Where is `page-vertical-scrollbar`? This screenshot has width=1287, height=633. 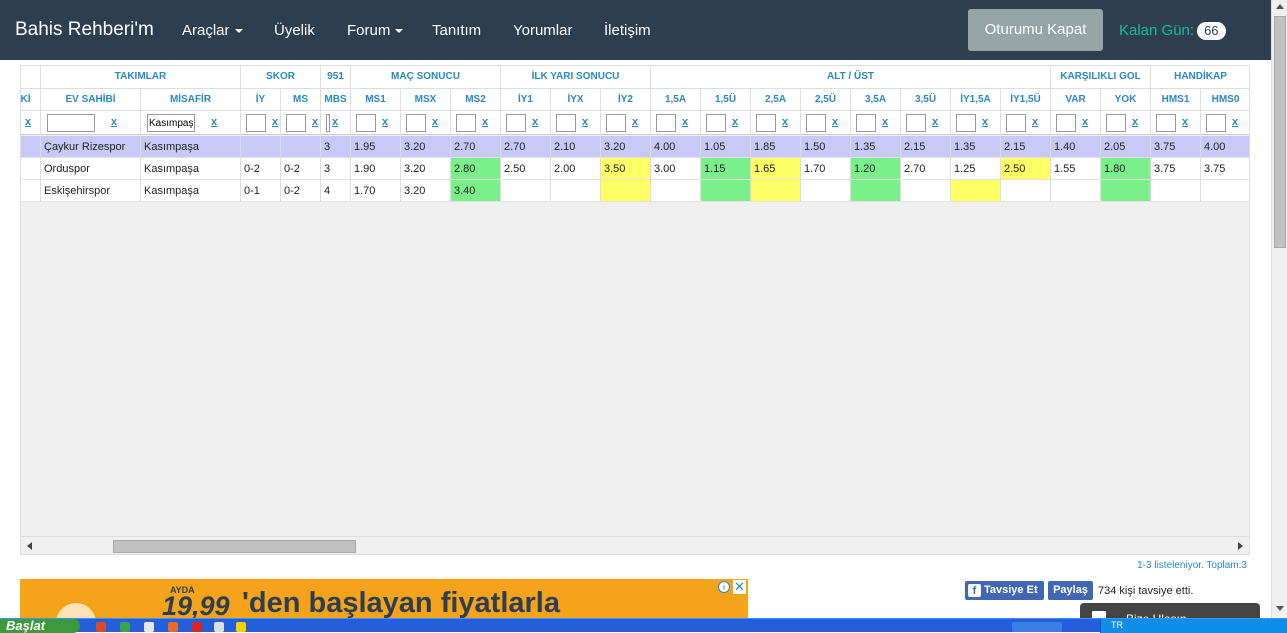
page-vertical-scrollbar is located at coordinates (1279, 309).